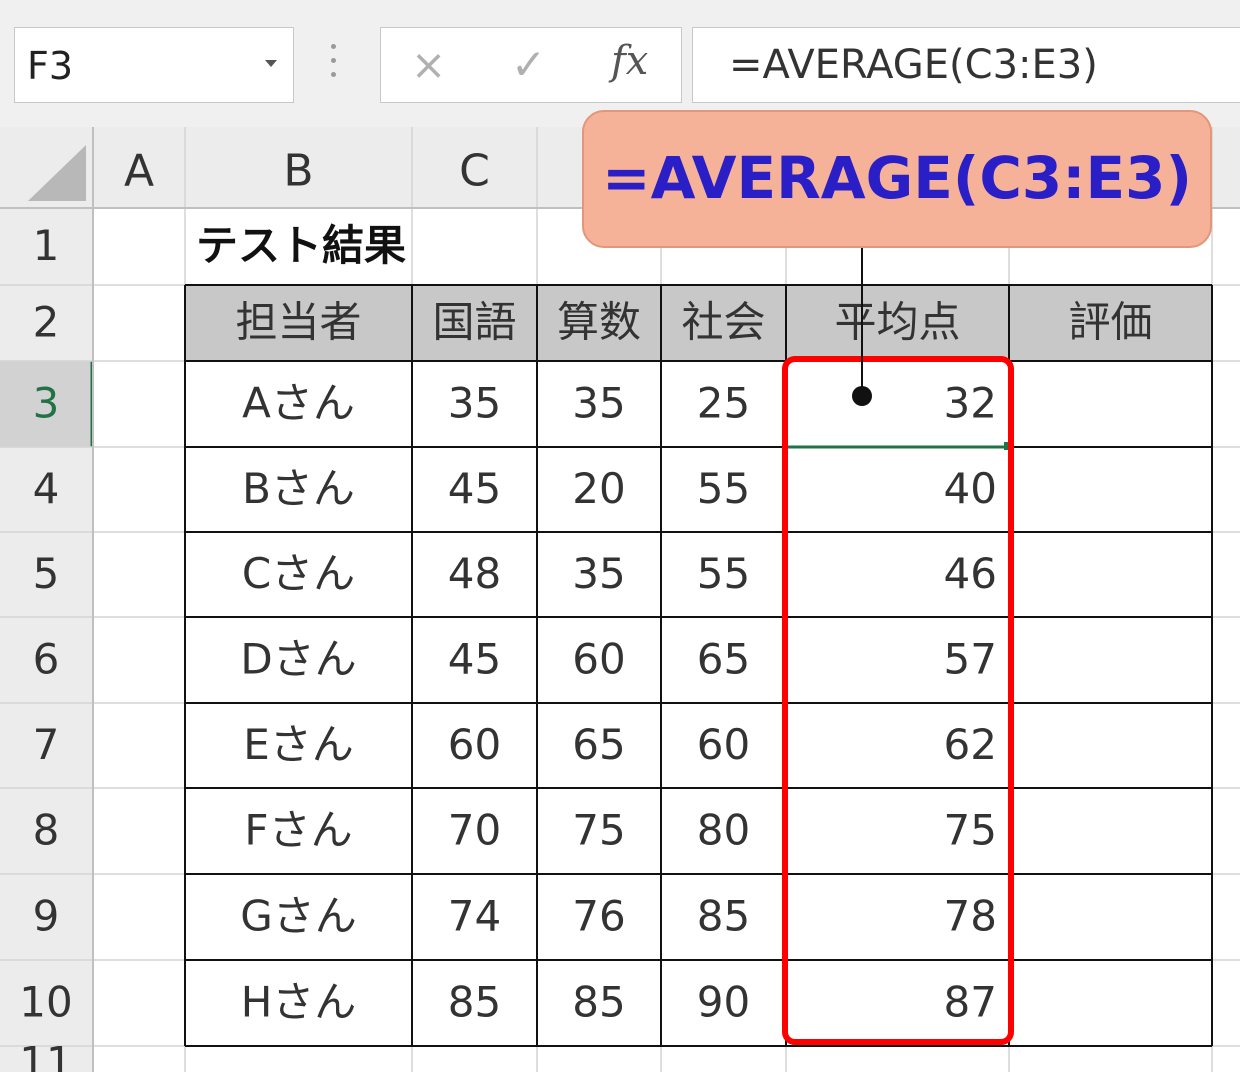 This screenshot has height=1072, width=1240. What do you see at coordinates (301, 245) in the screenshot?
I see `table-title: テスト結果` at bounding box center [301, 245].